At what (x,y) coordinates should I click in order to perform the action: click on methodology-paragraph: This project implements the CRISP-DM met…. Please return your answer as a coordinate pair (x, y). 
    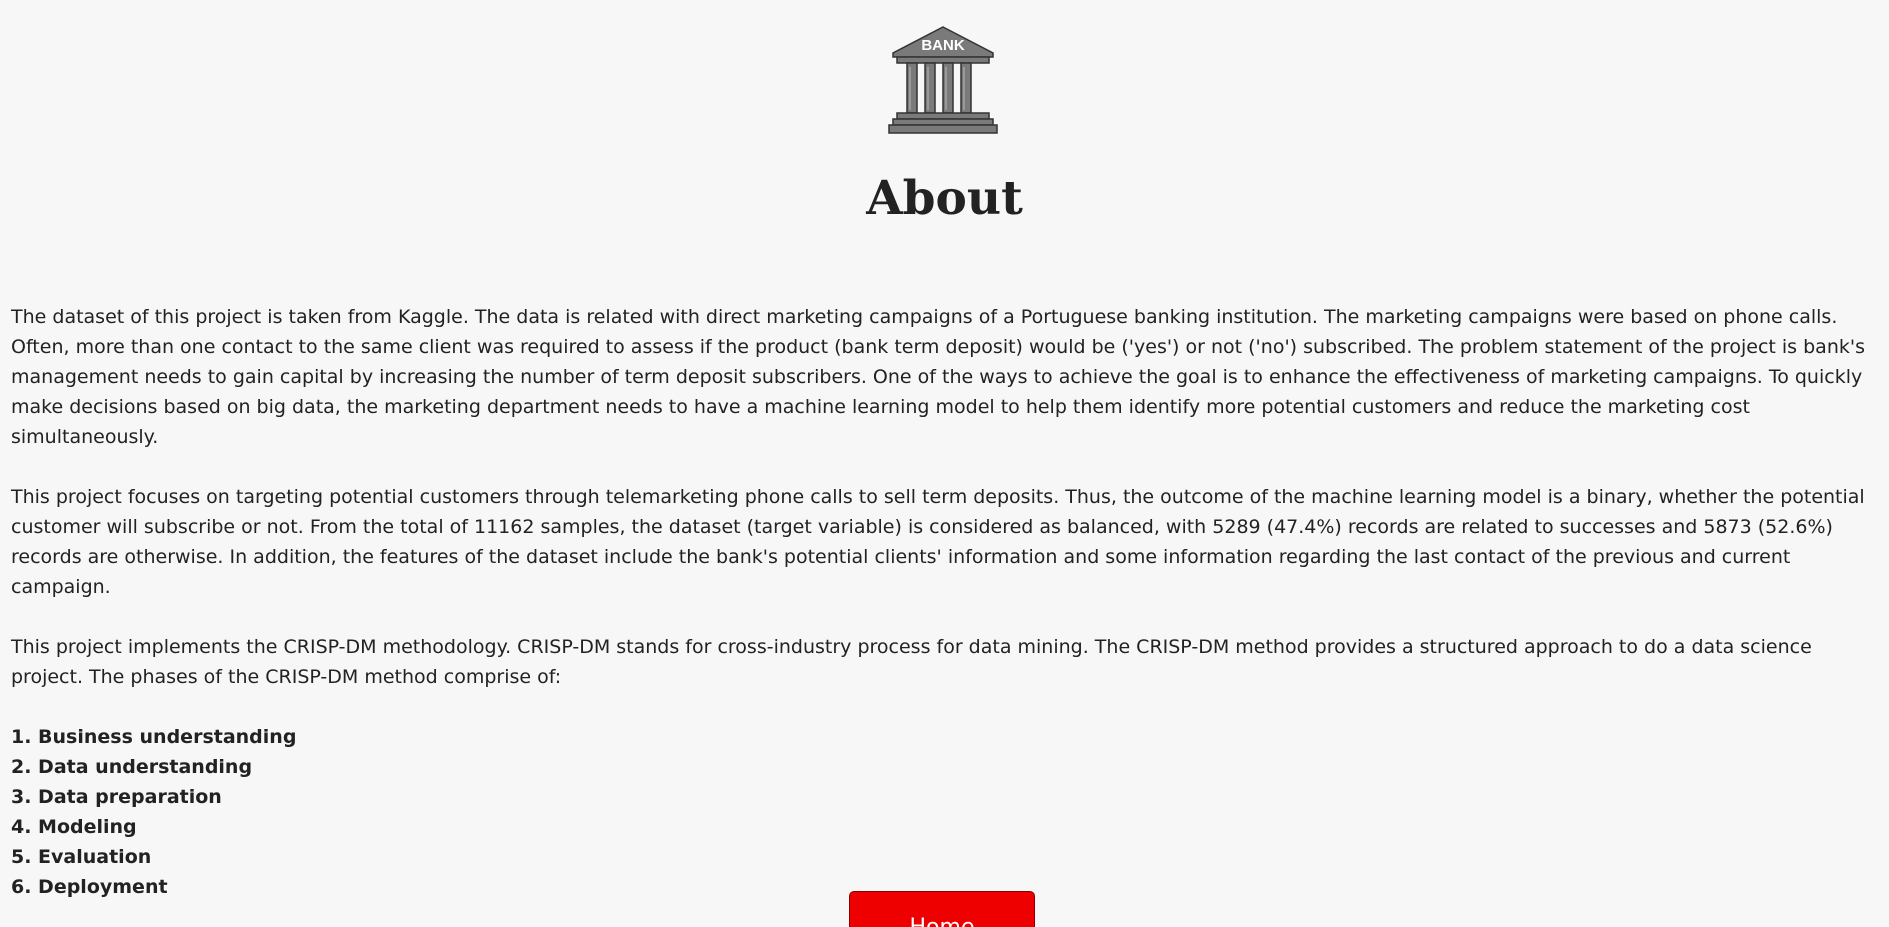
    Looking at the image, I should click on (911, 662).